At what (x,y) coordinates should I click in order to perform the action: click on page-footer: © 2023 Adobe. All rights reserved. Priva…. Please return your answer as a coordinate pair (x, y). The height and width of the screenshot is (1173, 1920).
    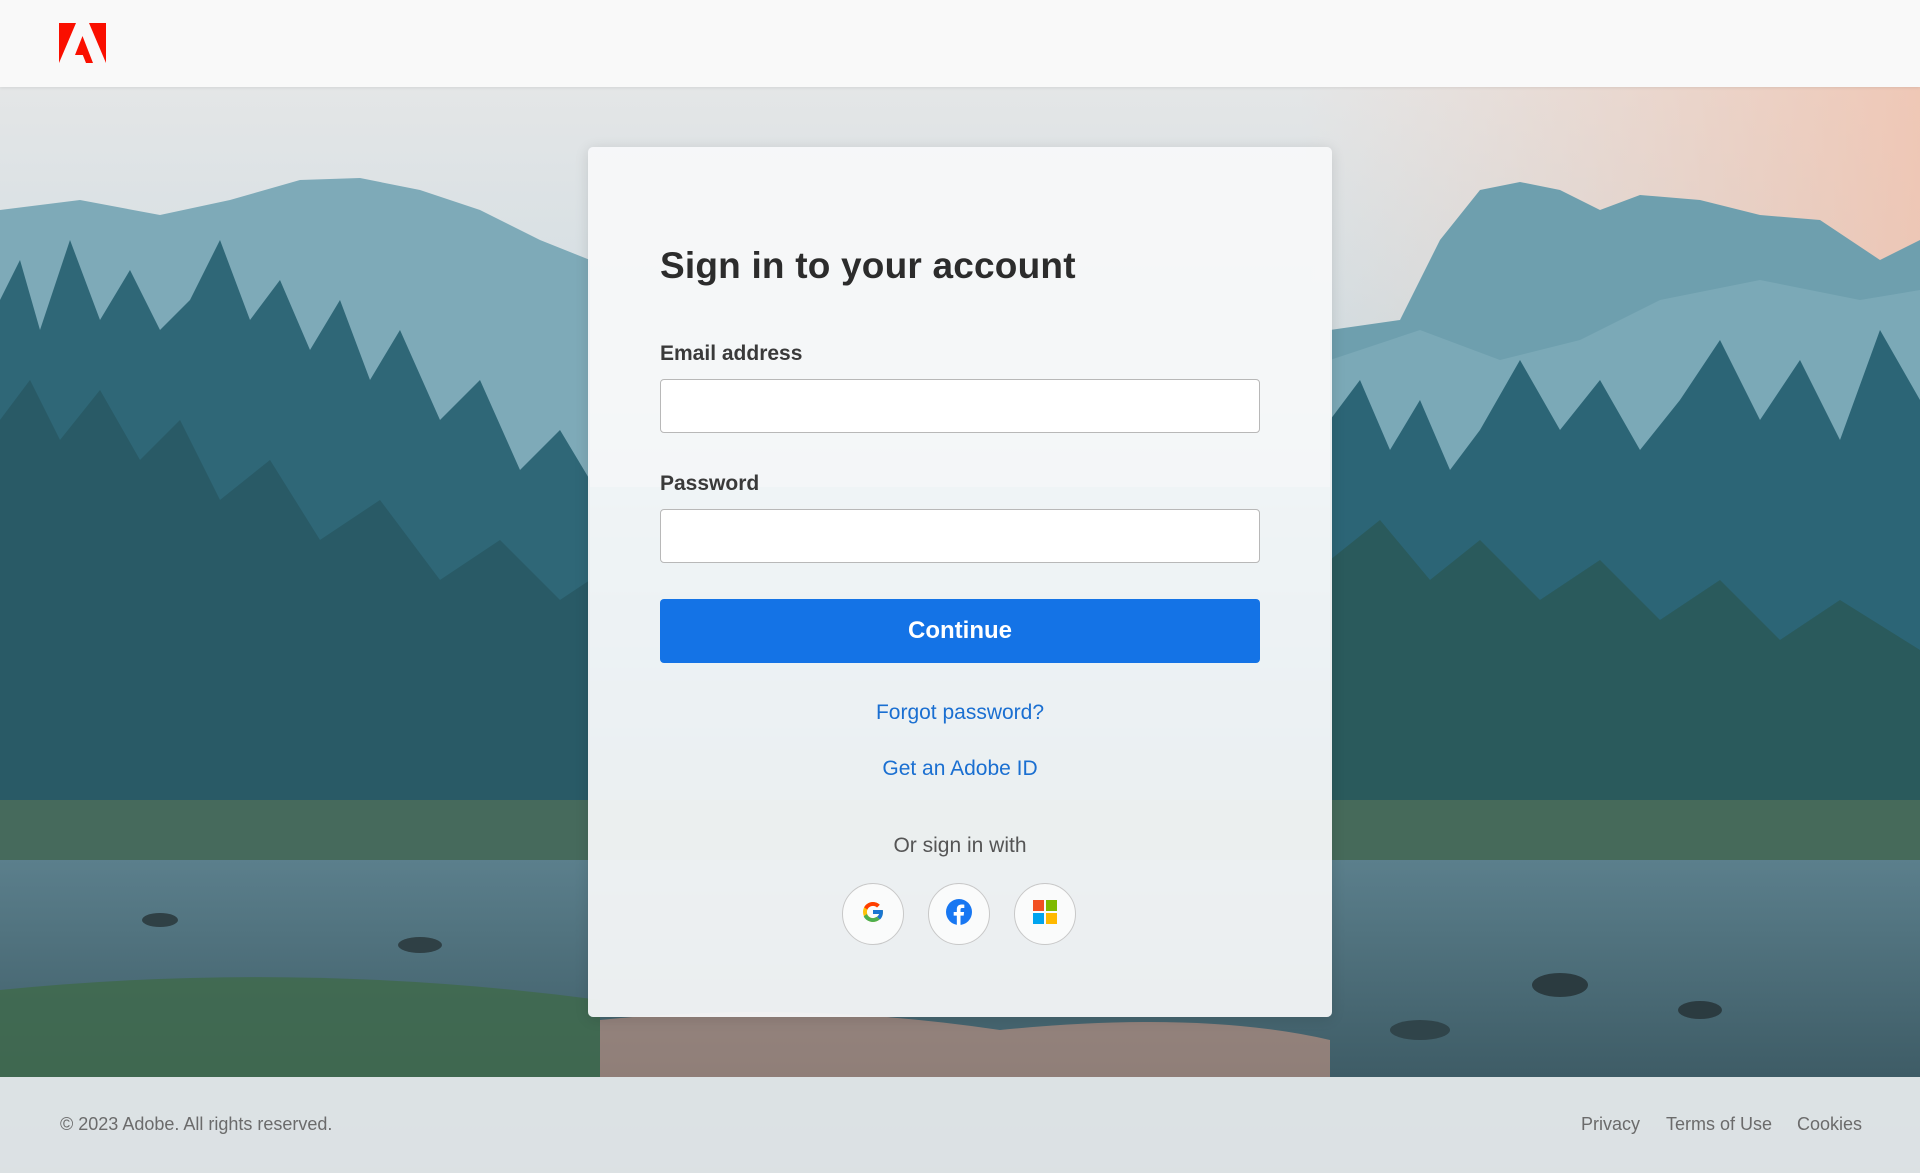
    Looking at the image, I should click on (960, 1125).